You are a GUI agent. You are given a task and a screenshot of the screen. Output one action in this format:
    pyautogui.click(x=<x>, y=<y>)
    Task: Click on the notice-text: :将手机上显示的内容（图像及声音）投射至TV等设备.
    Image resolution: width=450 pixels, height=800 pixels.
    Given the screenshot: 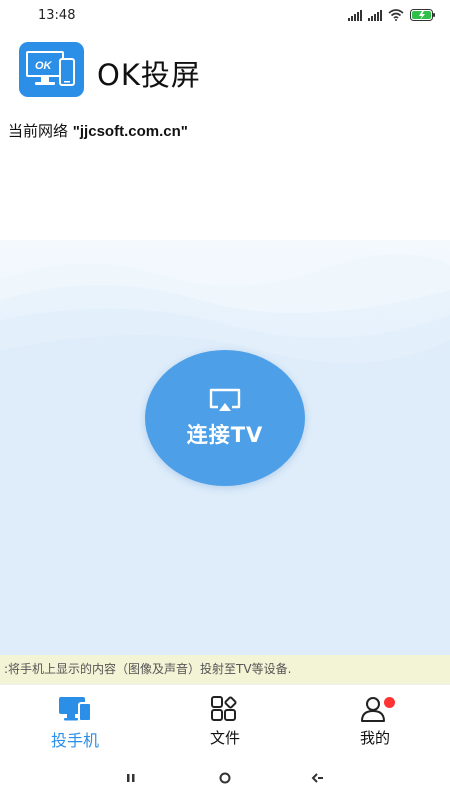 What is the action you would take?
    pyautogui.click(x=148, y=669)
    